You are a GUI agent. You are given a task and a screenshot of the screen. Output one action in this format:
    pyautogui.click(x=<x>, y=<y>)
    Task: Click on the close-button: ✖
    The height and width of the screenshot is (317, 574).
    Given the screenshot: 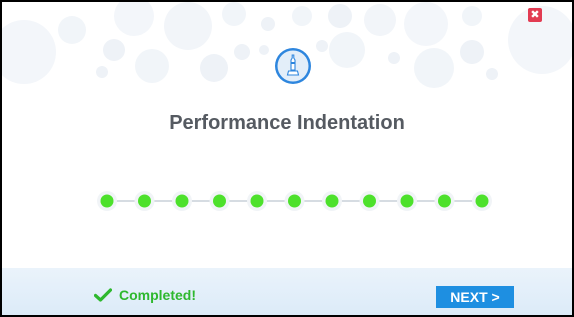 What is the action you would take?
    pyautogui.click(x=535, y=15)
    